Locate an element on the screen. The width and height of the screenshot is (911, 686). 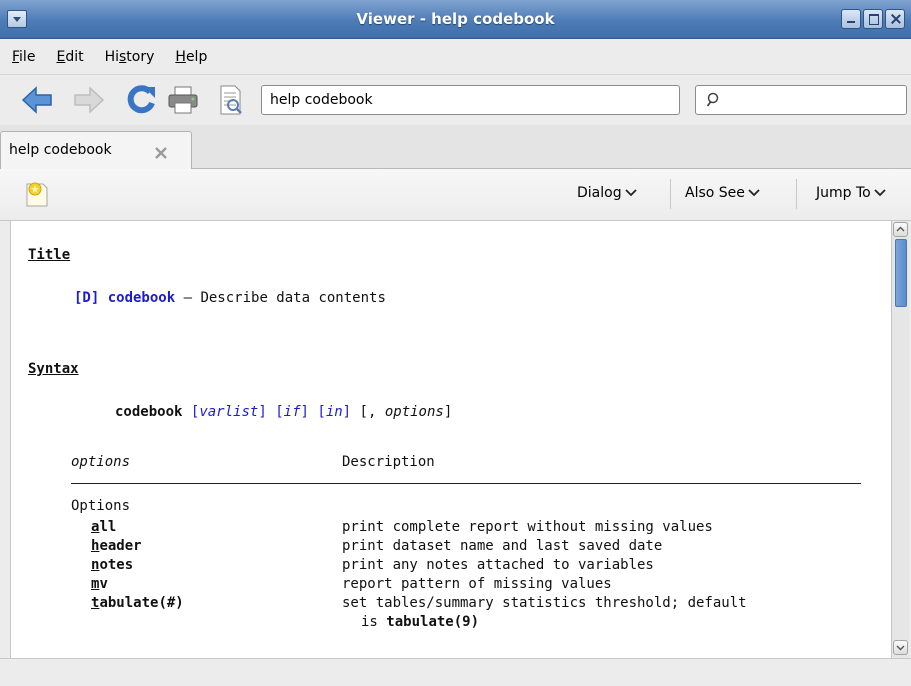
if-link: if is located at coordinates (292, 412).